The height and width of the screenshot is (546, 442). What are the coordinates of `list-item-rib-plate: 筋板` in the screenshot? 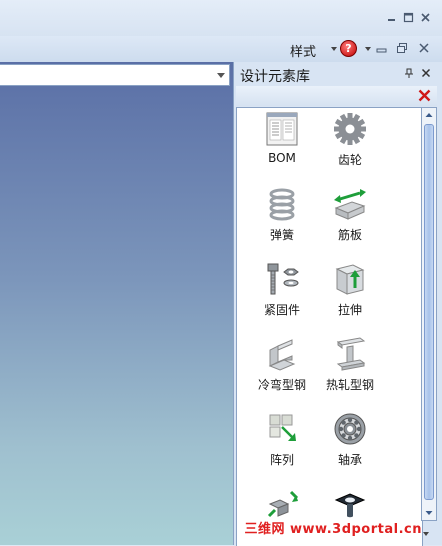 It's located at (350, 214).